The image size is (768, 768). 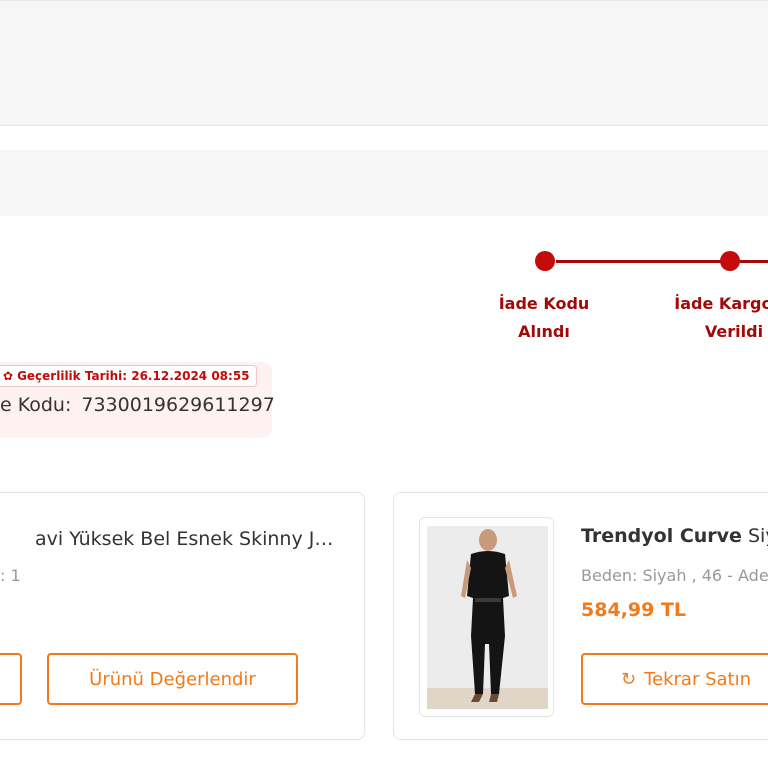 I want to click on rebuy-button: ↻ Tekrar Satın, so click(x=674, y=679).